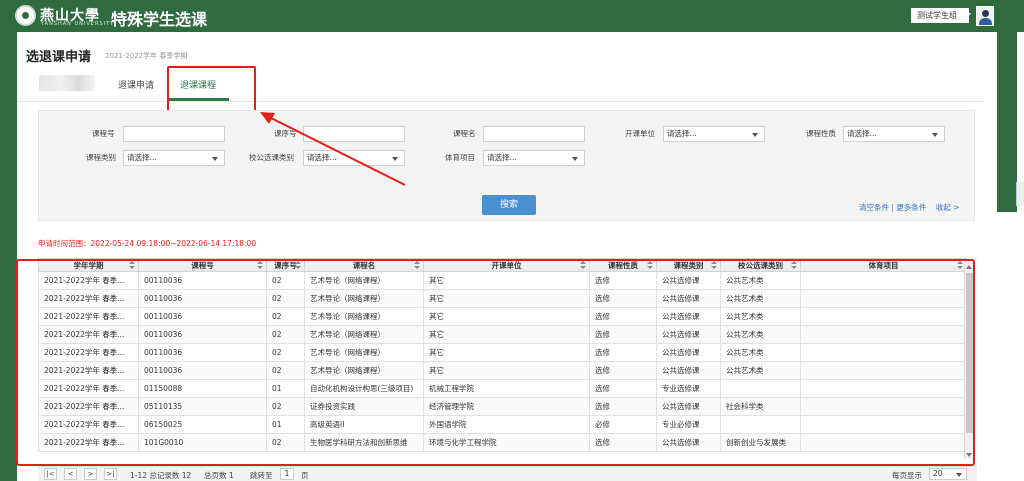 The height and width of the screenshot is (481, 1024). Describe the element at coordinates (985, 16) in the screenshot. I see `avatar` at that location.